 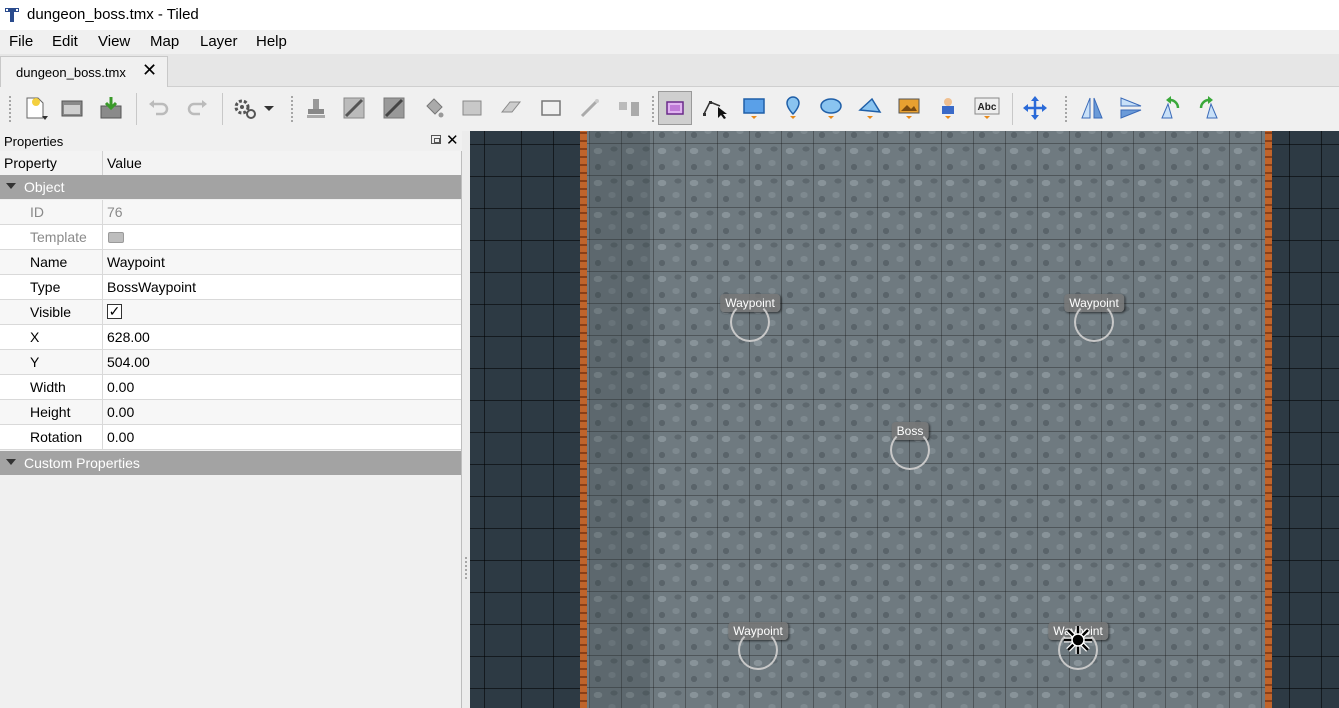 What do you see at coordinates (48, 387) in the screenshot?
I see `property-key: Width` at bounding box center [48, 387].